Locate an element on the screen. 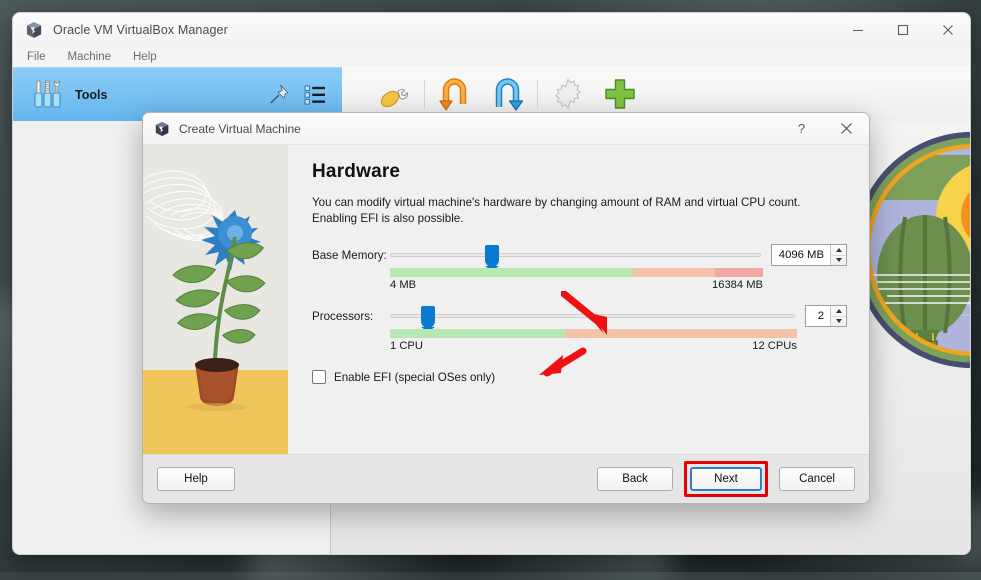 Image resolution: width=981 pixels, height=580 pixels. processors-min: 1 CPU is located at coordinates (406, 346).